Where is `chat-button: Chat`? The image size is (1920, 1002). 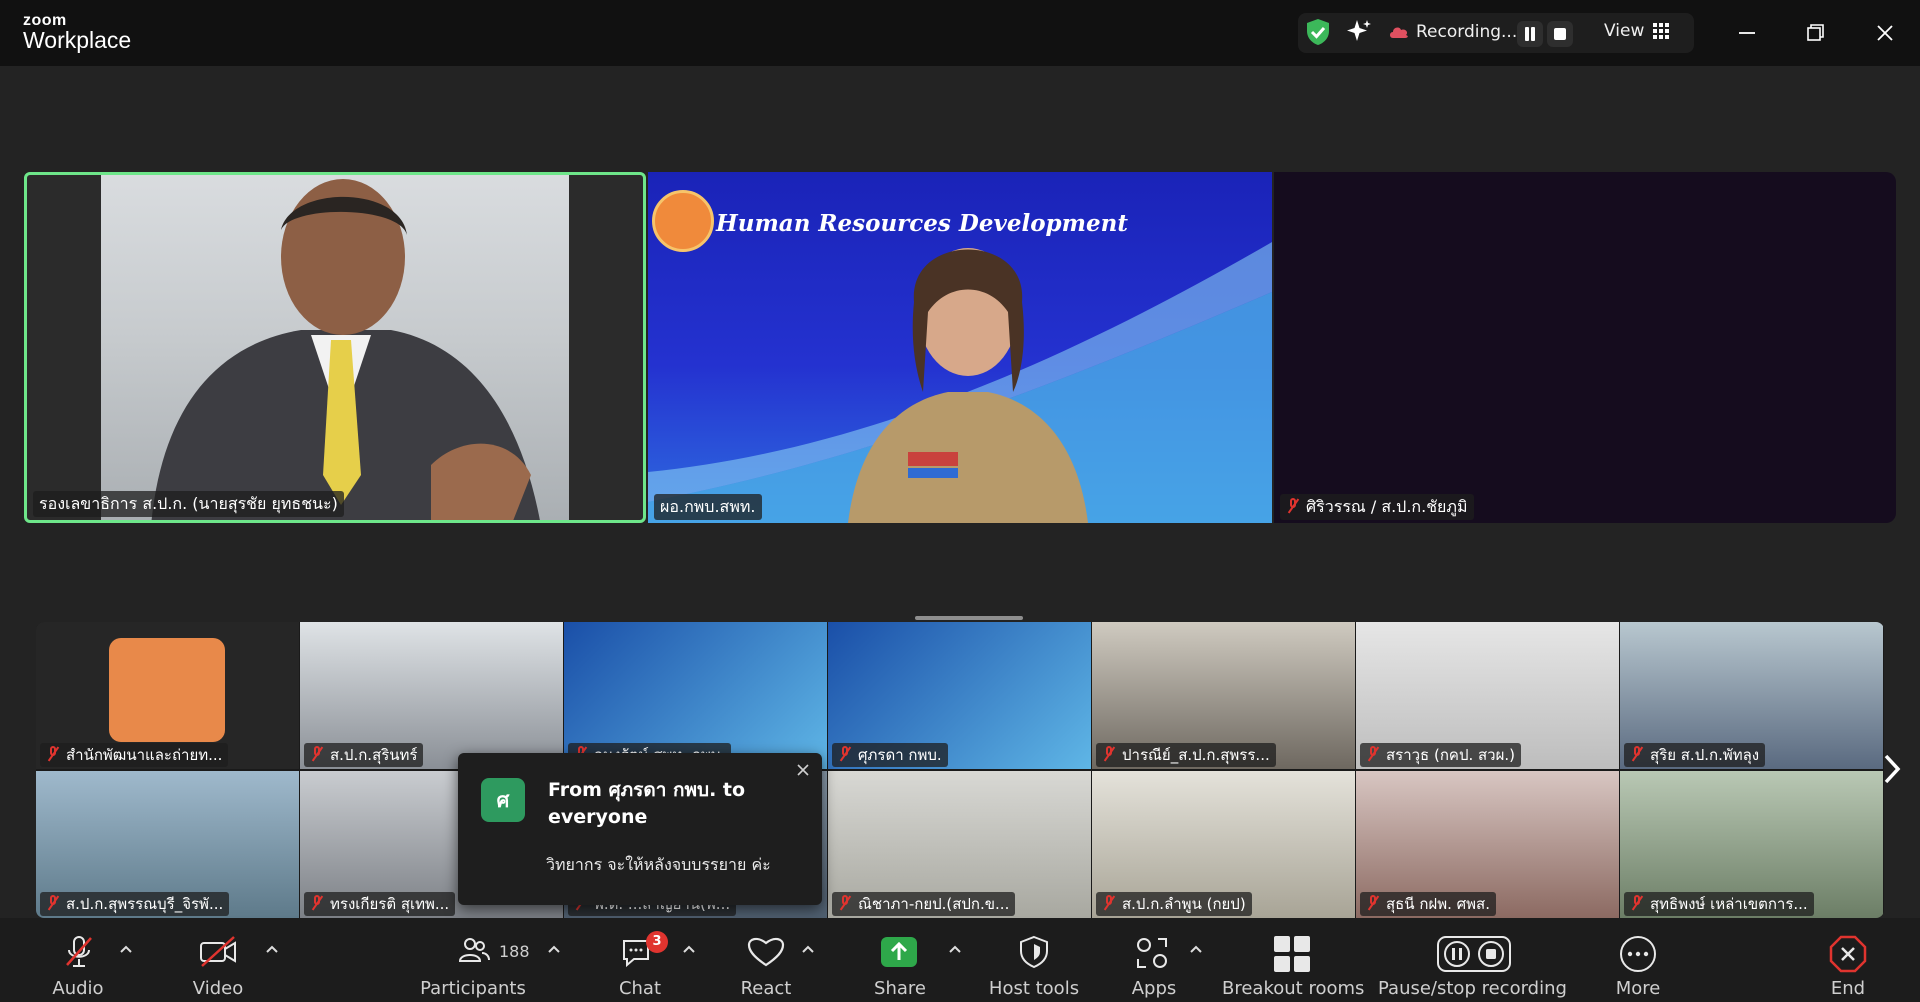 chat-button: Chat is located at coordinates (640, 960).